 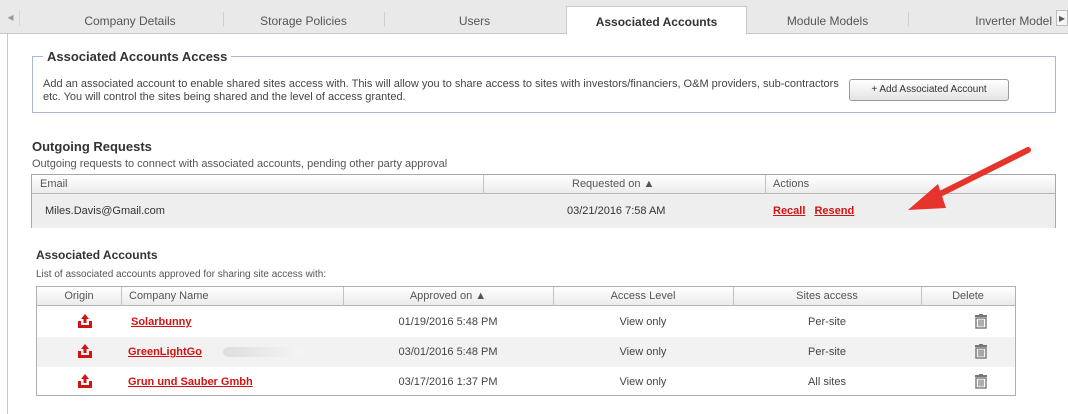 I want to click on column-header-delete: Delete, so click(x=968, y=296).